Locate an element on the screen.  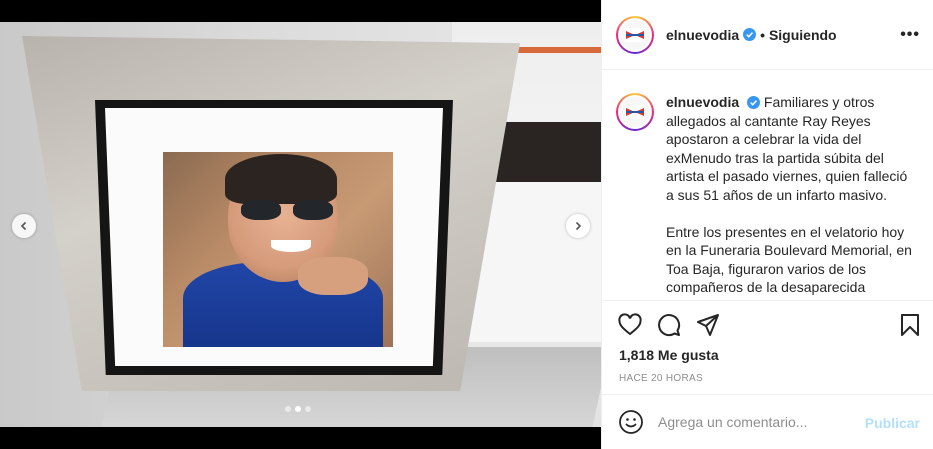
carousel-next-button is located at coordinates (578, 226).